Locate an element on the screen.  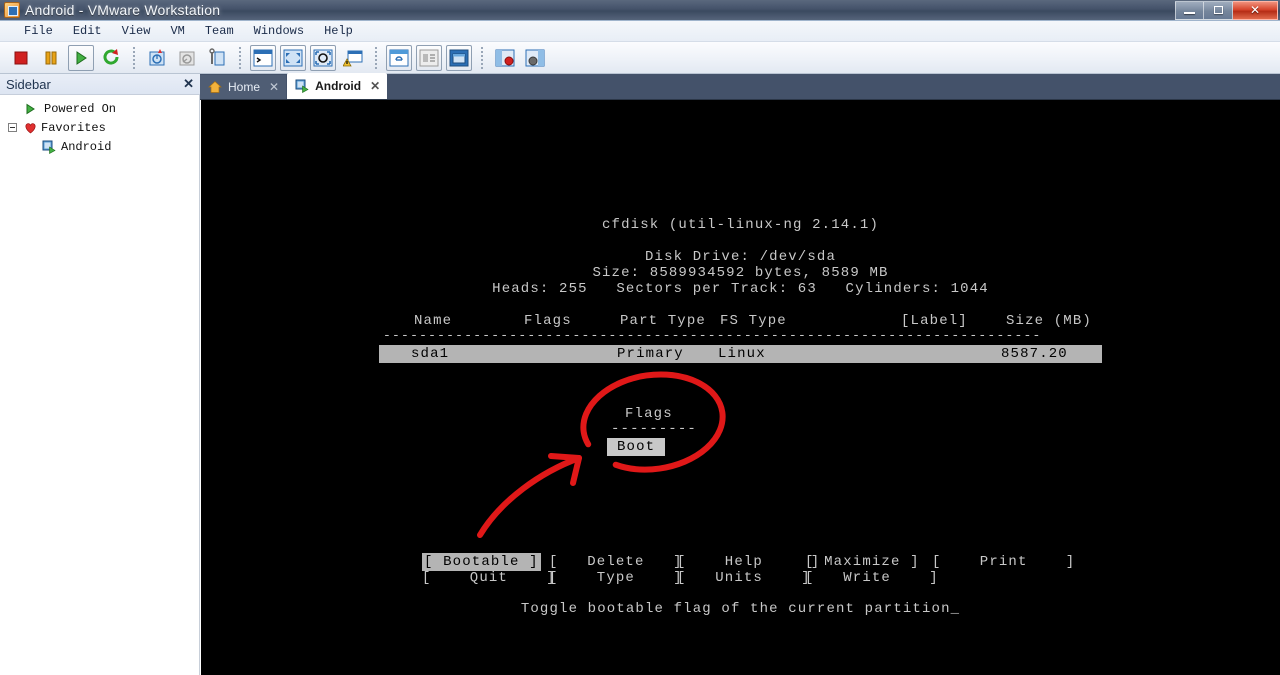
sidebar-panel: Sidebar ✕ Powered On Favorites Android is located at coordinates (100, 374).